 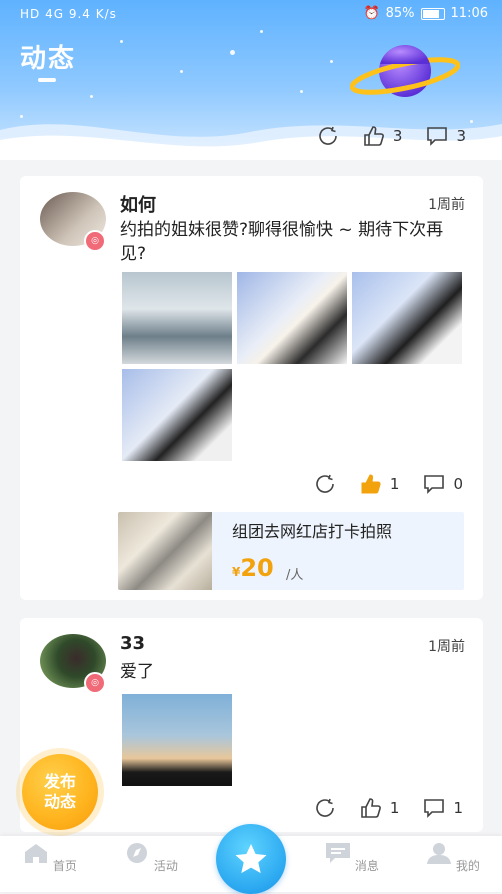 What do you see at coordinates (397, 136) in the screenshot?
I see `like-count: 3` at bounding box center [397, 136].